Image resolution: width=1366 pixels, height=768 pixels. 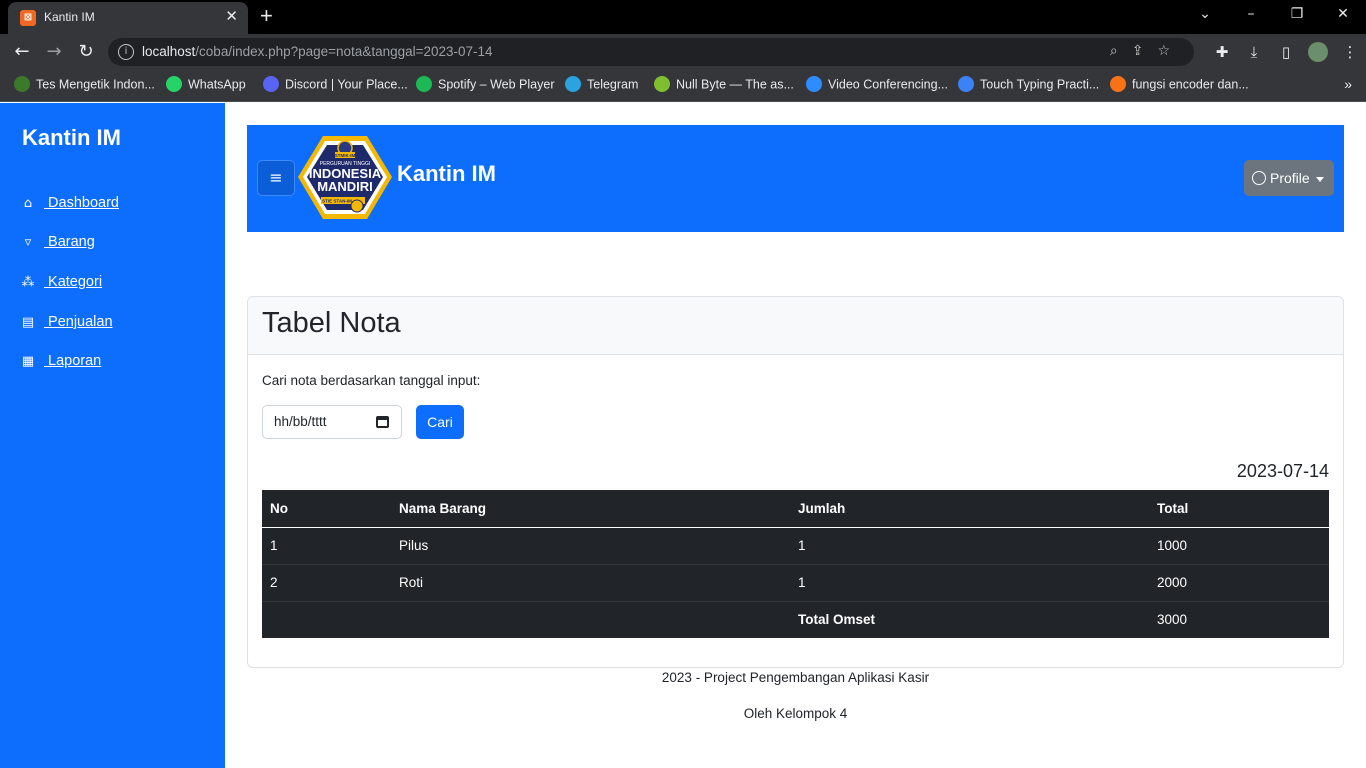 What do you see at coordinates (613, 84) in the screenshot?
I see `bookmark-label: Telegram` at bounding box center [613, 84].